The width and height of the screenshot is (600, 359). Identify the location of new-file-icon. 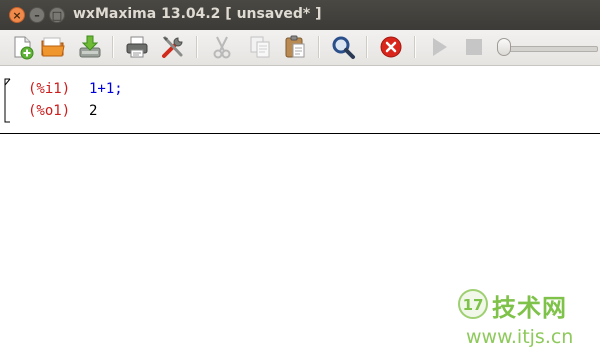
(24, 48).